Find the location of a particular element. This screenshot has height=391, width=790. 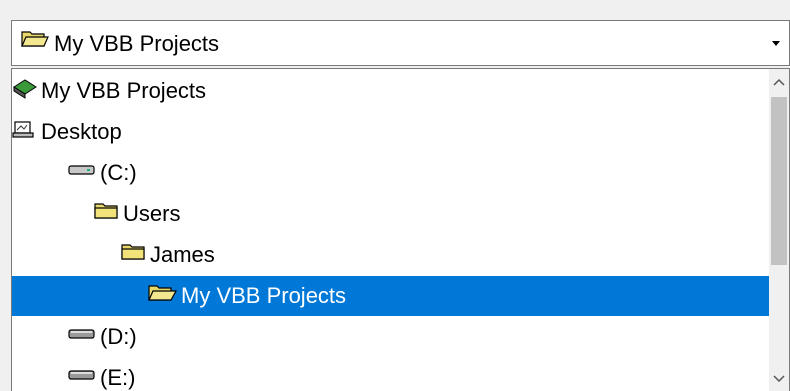

list-item-label: (E:) is located at coordinates (118, 377).